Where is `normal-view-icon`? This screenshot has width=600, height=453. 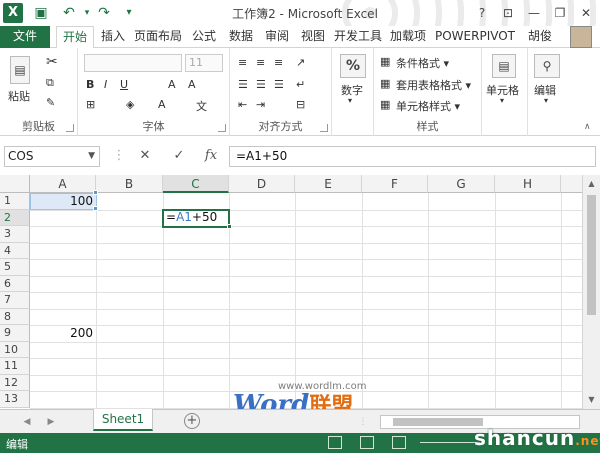 normal-view-icon is located at coordinates (335, 442).